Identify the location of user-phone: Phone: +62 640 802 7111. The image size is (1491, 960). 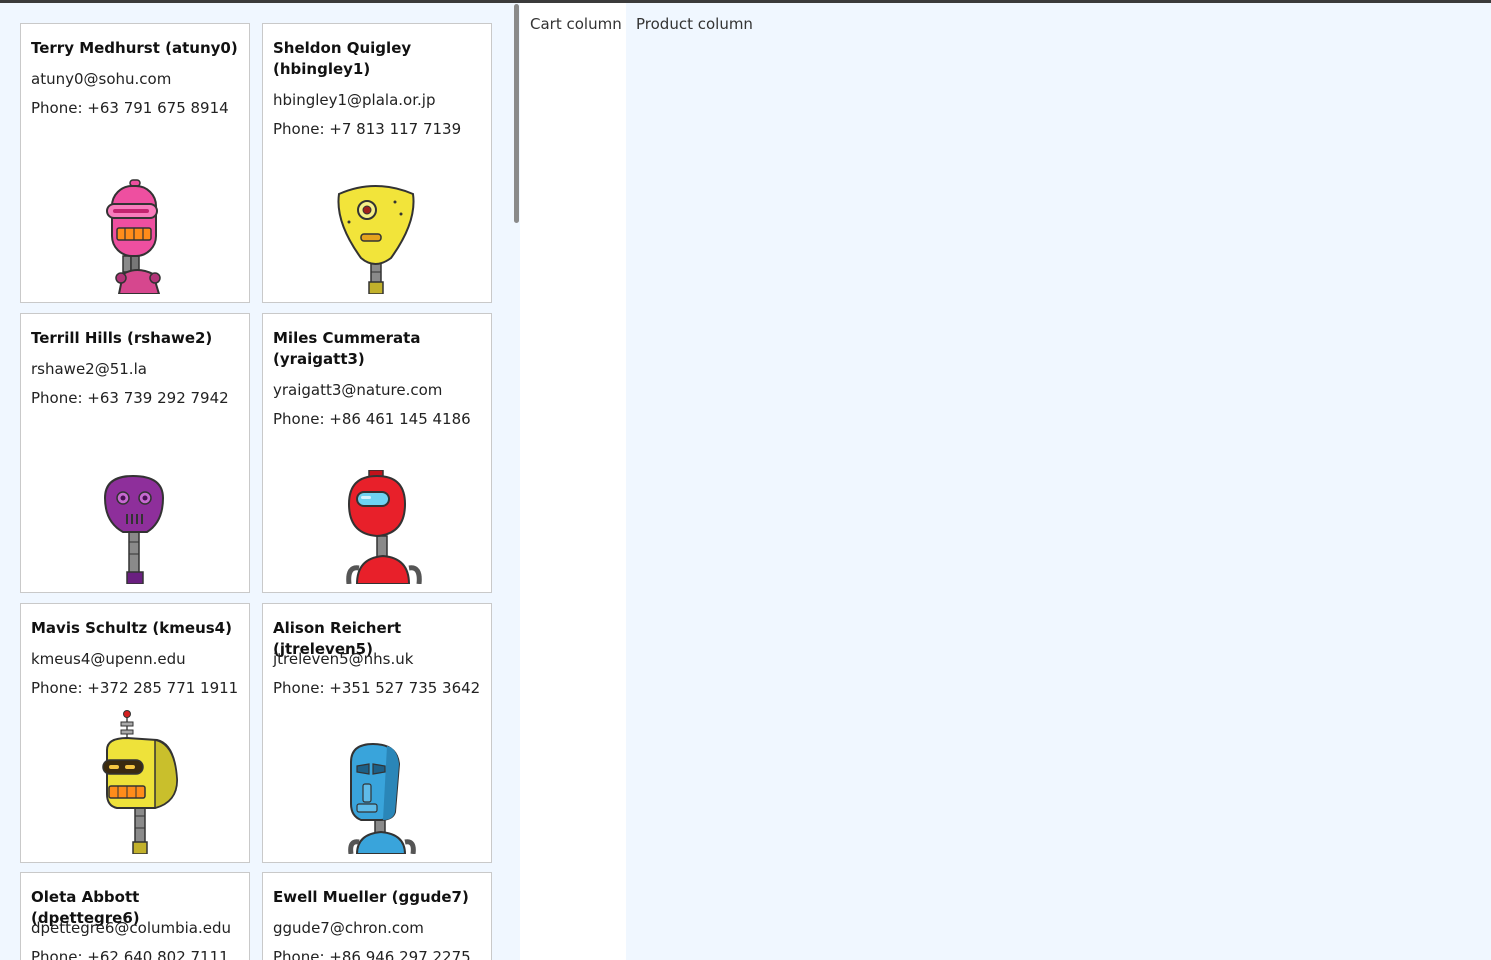
(130, 954).